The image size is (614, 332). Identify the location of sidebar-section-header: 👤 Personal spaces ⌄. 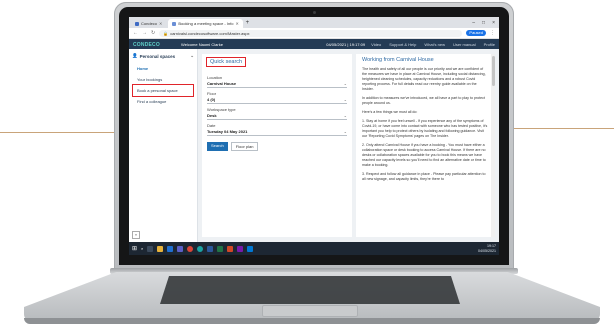
(163, 56).